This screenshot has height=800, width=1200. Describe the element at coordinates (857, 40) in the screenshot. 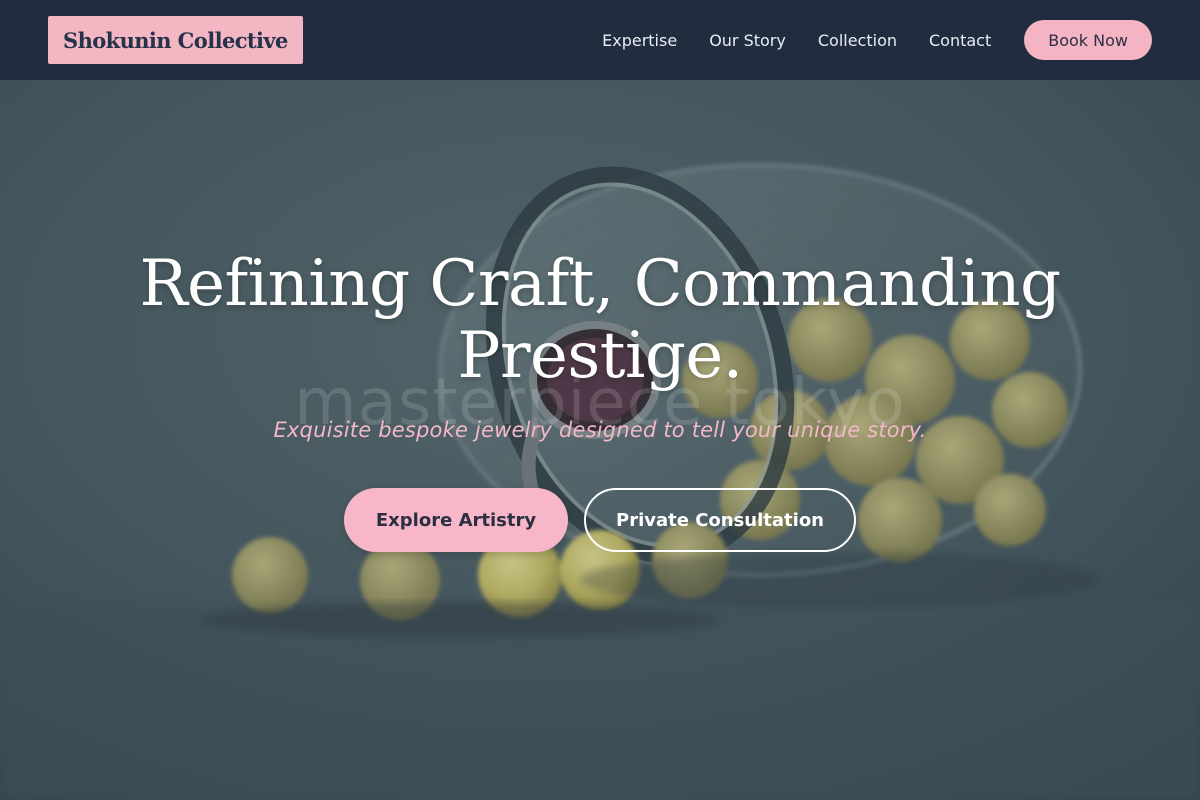

I see `nav-link-collection: Collection` at that location.